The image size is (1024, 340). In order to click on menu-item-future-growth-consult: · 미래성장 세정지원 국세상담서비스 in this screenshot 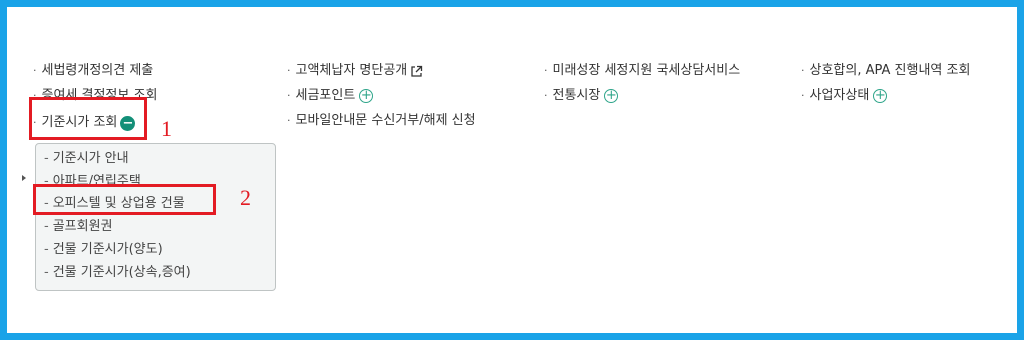, I will do `click(642, 71)`.